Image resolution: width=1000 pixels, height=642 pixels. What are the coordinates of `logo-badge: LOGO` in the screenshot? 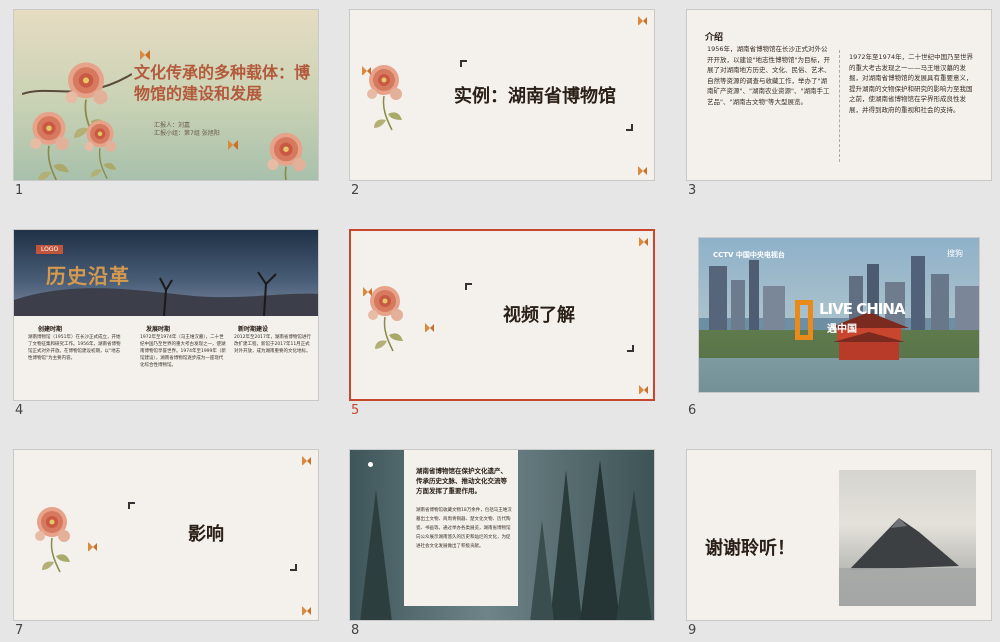 It's located at (50, 249).